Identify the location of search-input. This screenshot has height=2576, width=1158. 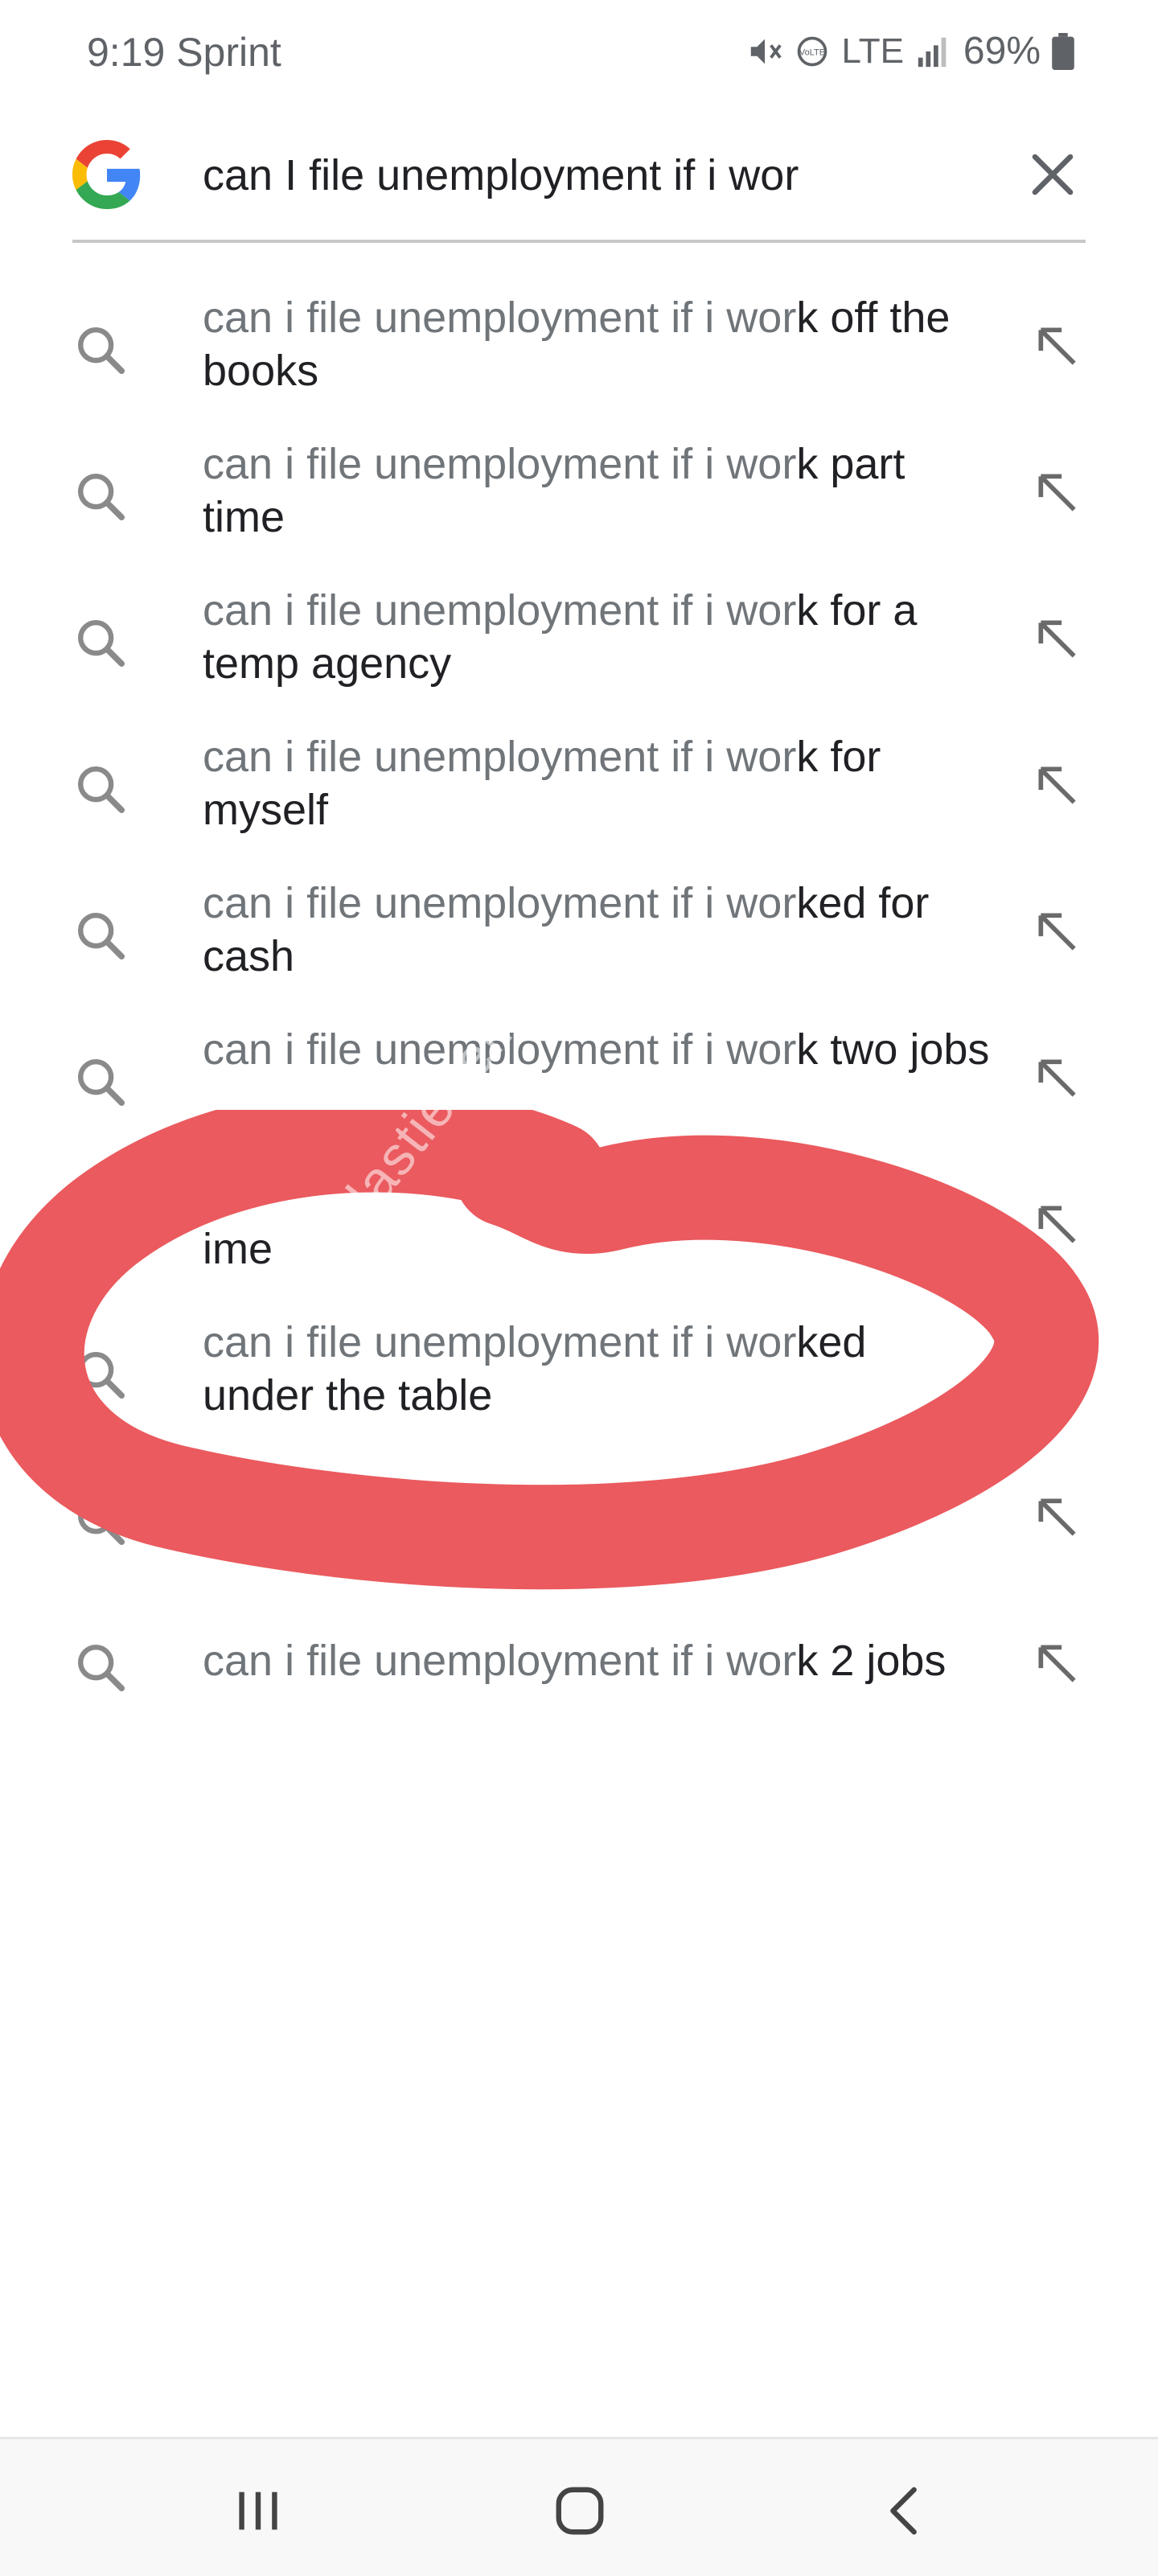
(564, 175).